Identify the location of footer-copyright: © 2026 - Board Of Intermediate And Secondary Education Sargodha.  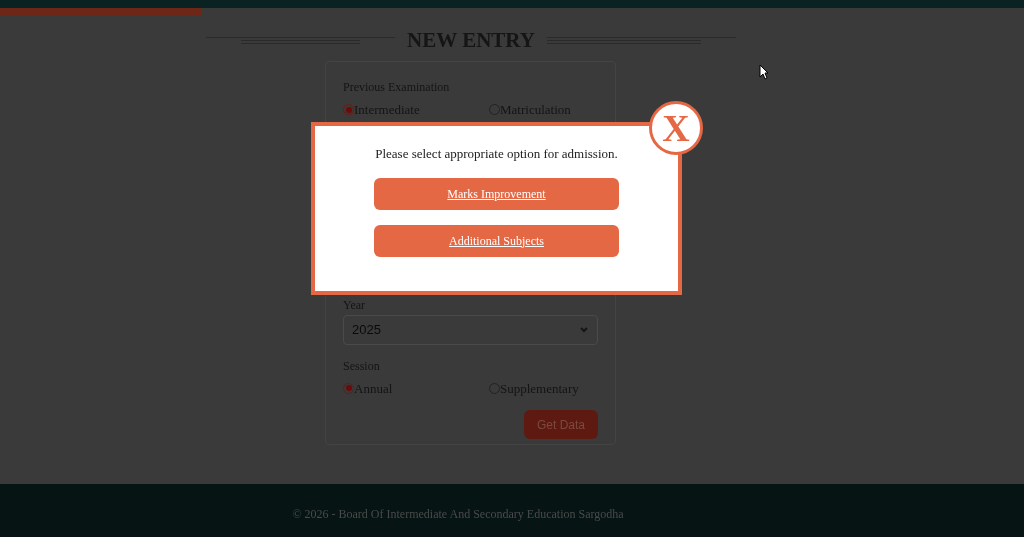
(458, 514).